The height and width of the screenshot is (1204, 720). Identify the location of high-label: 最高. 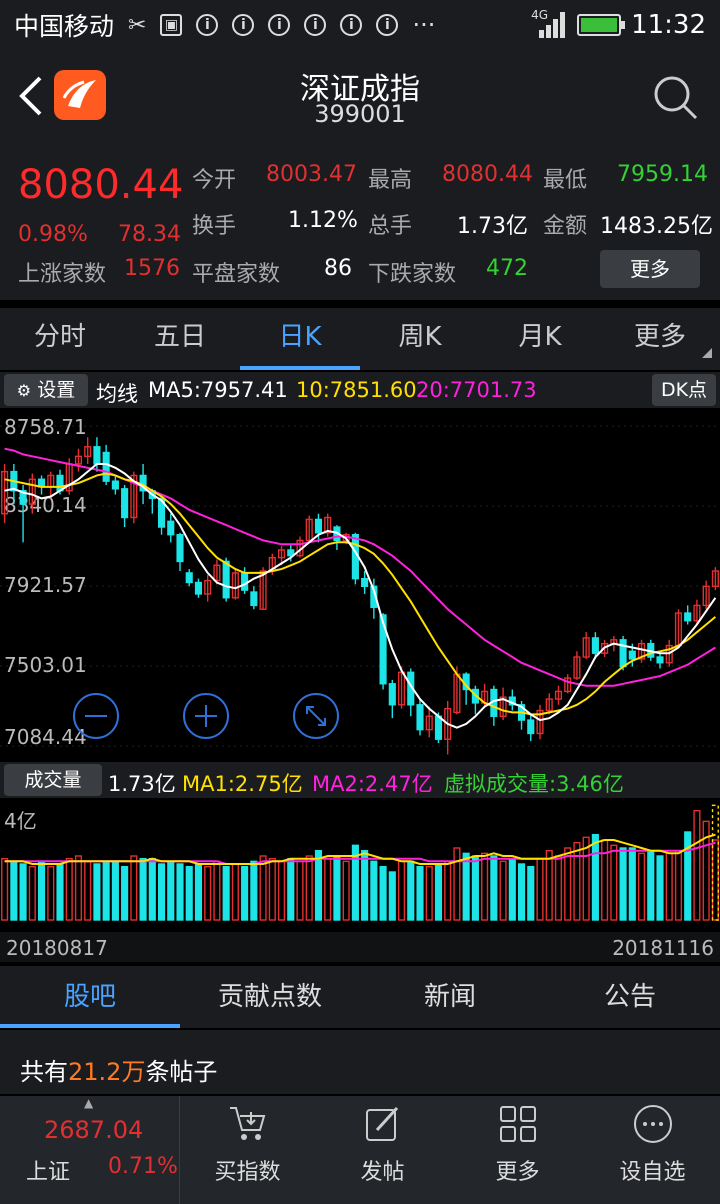
(390, 180).